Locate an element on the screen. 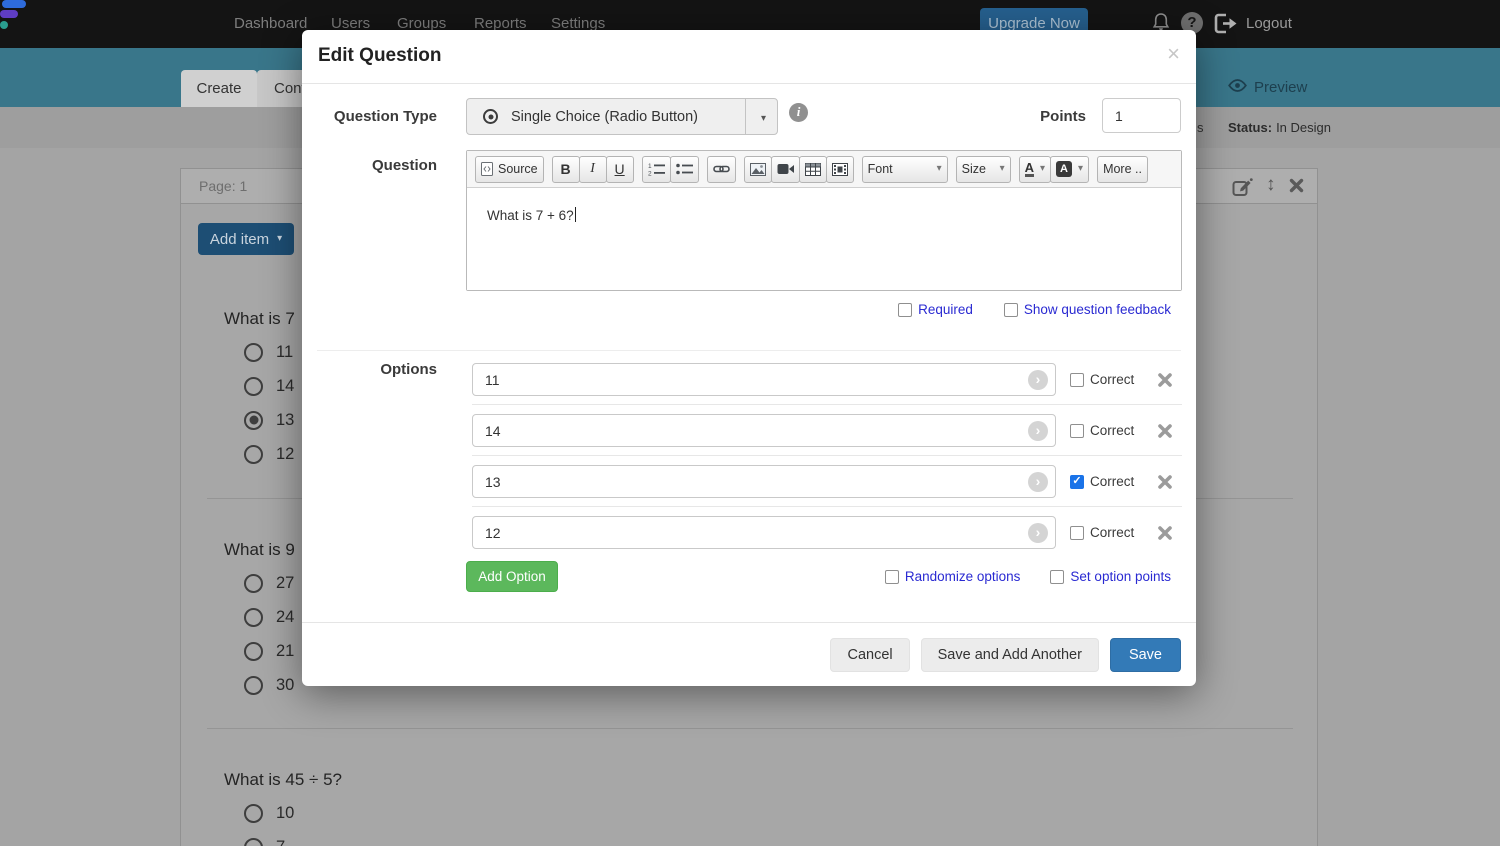  info-icon: i is located at coordinates (798, 112).